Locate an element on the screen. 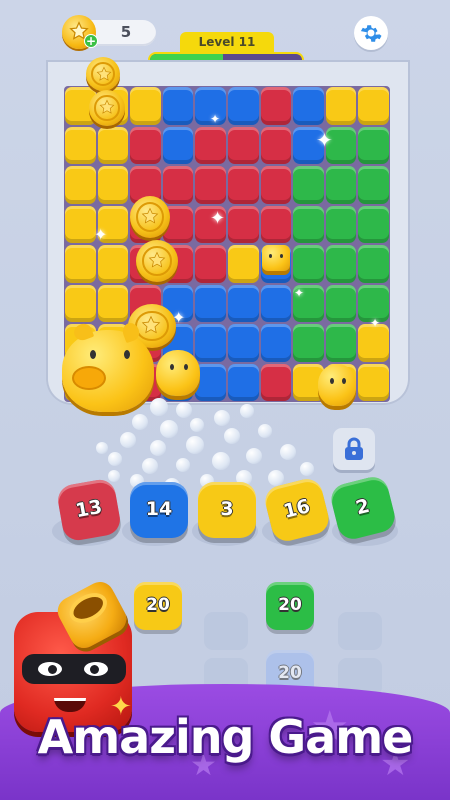 The height and width of the screenshot is (800, 450). locked-slot-button is located at coordinates (354, 449).